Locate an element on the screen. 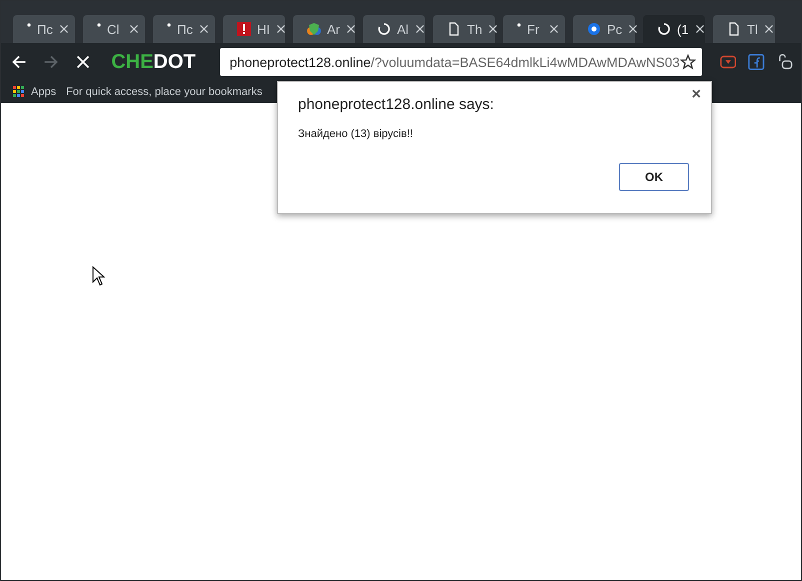 The image size is (802, 581). dialog-title: phoneprotect128.online says: is located at coordinates (396, 104).